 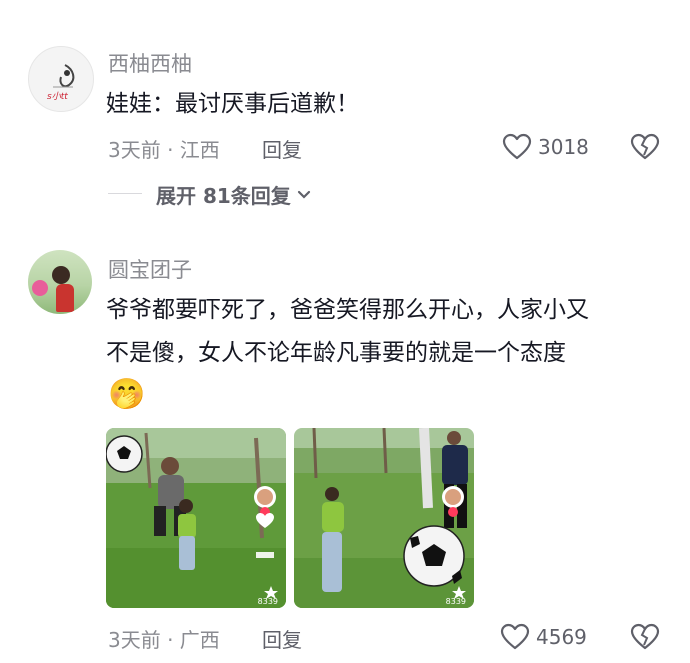 I want to click on emoji: 🤭, so click(x=127, y=394).